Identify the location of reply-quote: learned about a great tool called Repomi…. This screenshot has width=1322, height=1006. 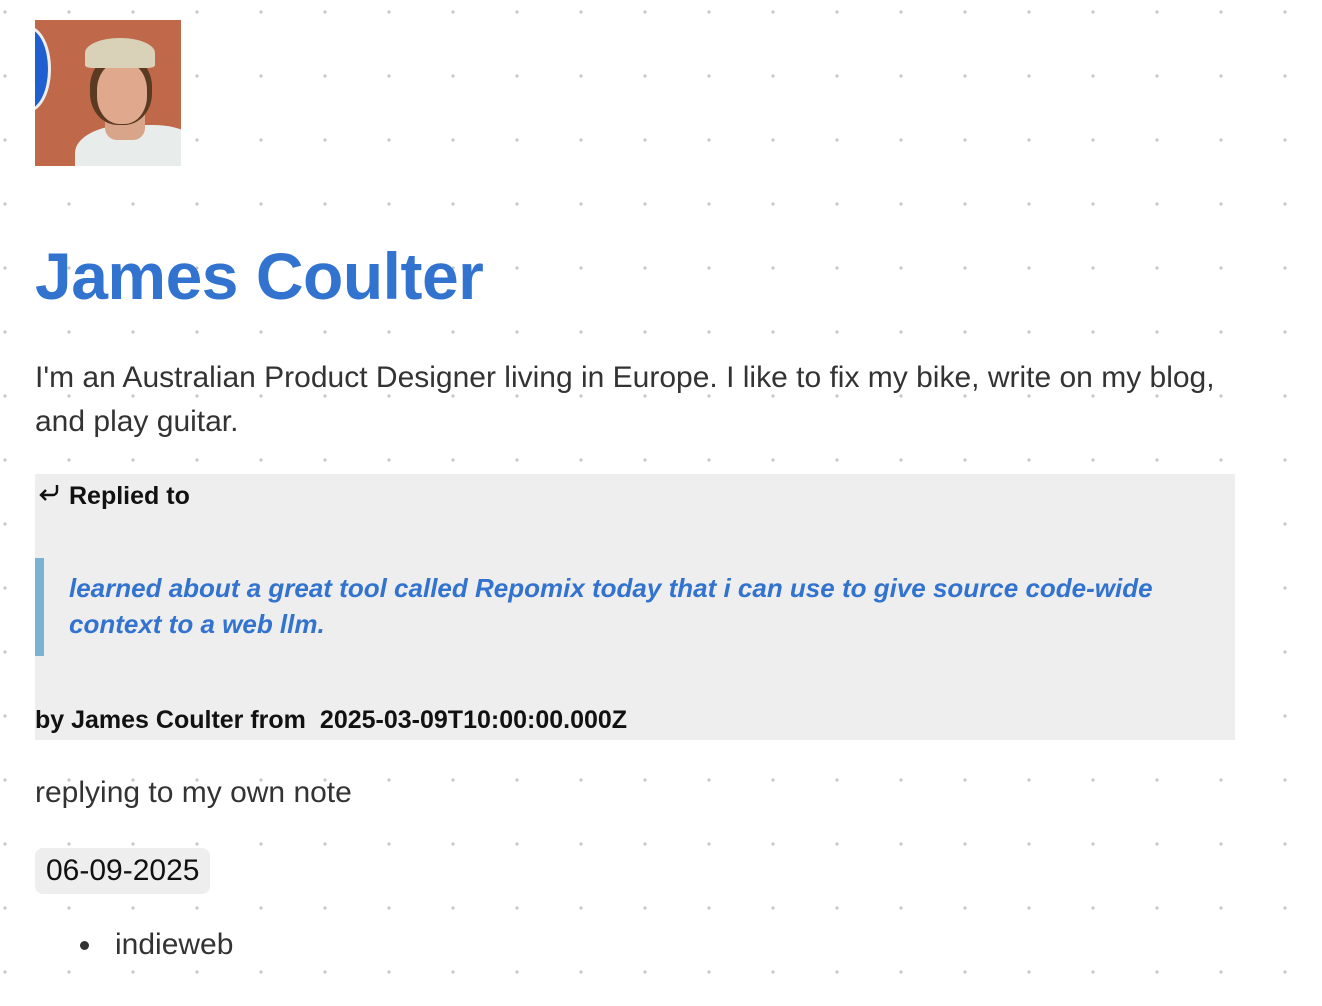
(635, 607).